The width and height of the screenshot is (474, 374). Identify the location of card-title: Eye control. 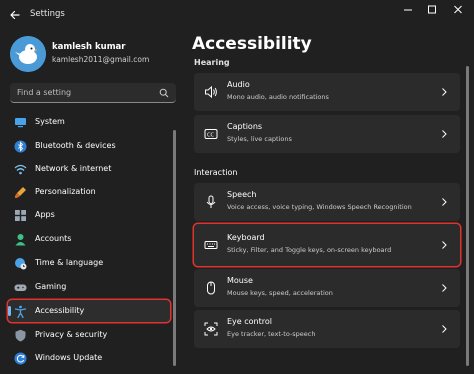
(249, 321).